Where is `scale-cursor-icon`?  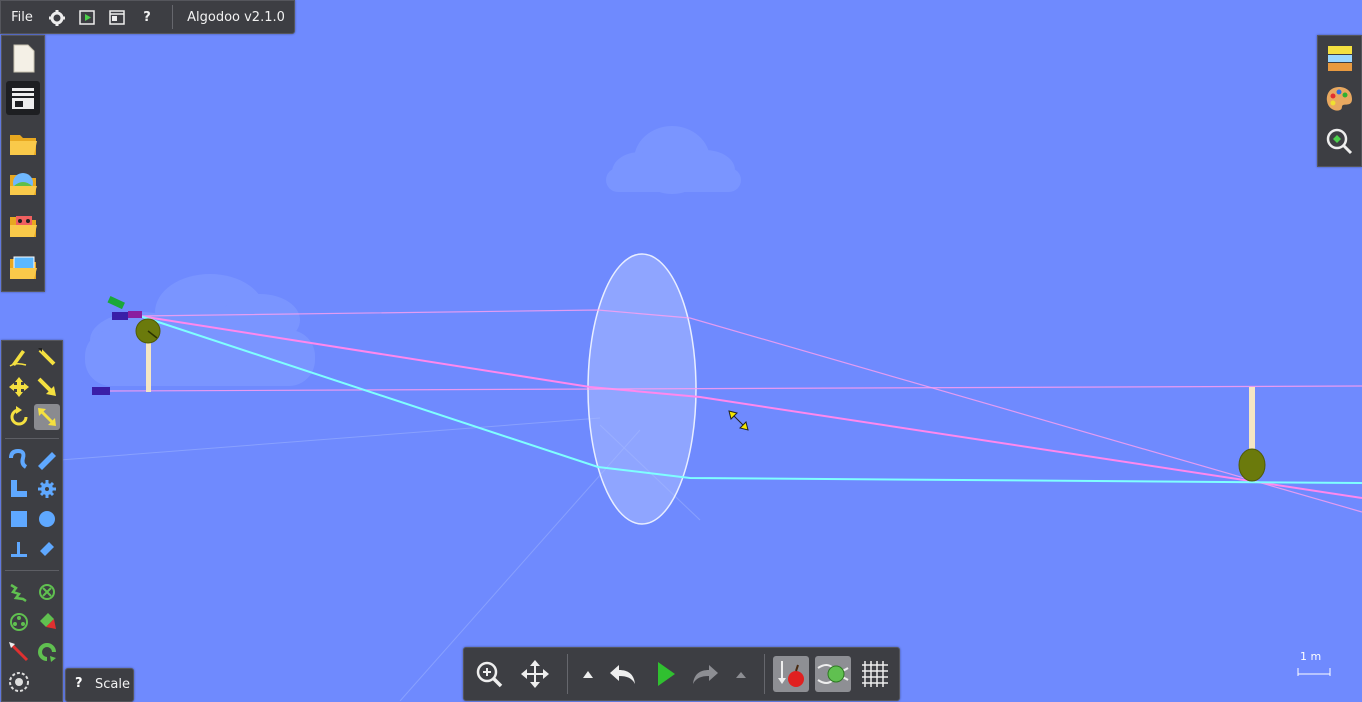
scale-cursor-icon is located at coordinates (738, 420).